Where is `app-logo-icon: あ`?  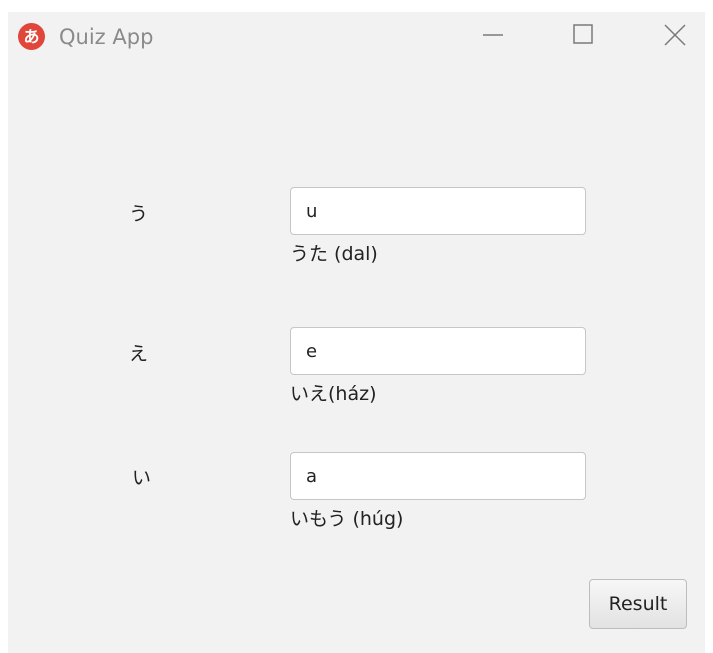 app-logo-icon: あ is located at coordinates (31, 36).